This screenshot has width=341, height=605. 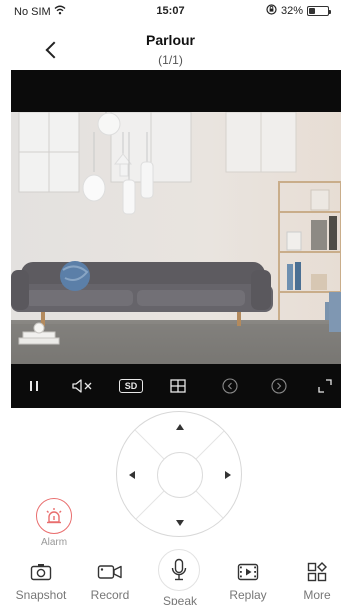 What do you see at coordinates (54, 542) in the screenshot?
I see `alarm-label: Alarm` at bounding box center [54, 542].